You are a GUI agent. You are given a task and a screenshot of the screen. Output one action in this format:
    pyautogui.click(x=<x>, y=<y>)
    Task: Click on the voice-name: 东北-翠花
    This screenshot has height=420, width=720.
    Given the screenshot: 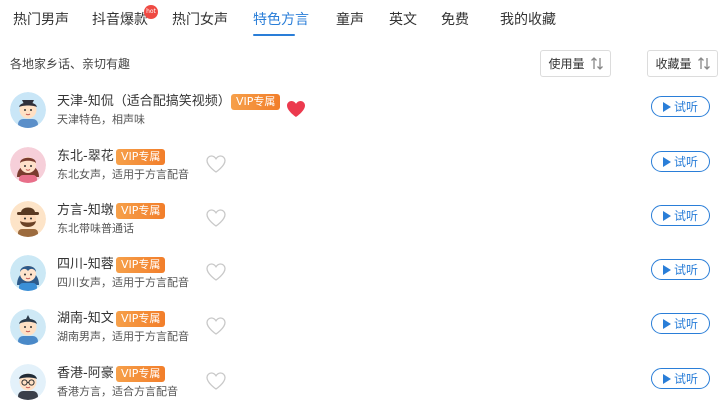 What is the action you would take?
    pyautogui.click(x=85, y=156)
    